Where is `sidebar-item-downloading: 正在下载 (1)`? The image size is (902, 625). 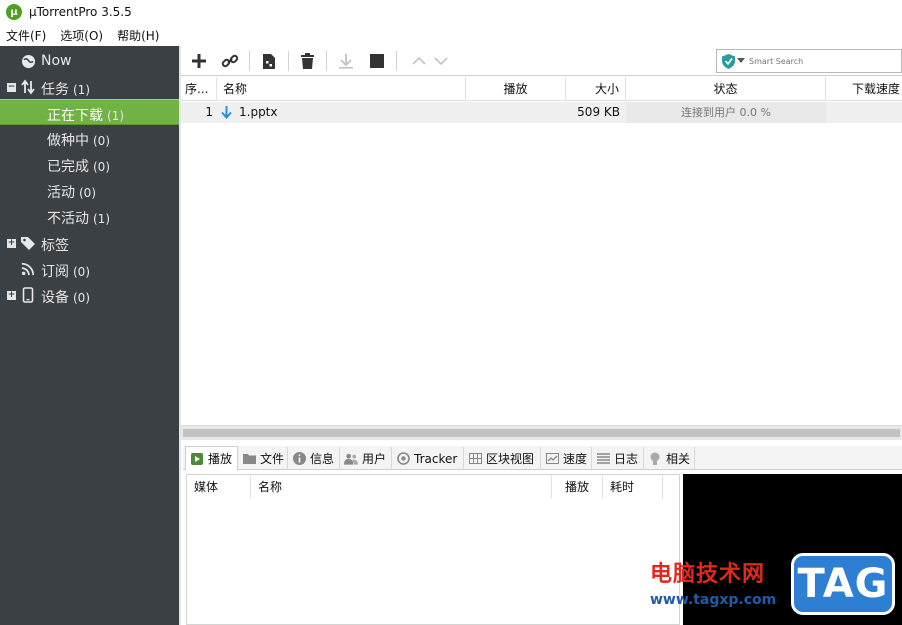 sidebar-item-downloading: 正在下载 (1) is located at coordinates (89, 112).